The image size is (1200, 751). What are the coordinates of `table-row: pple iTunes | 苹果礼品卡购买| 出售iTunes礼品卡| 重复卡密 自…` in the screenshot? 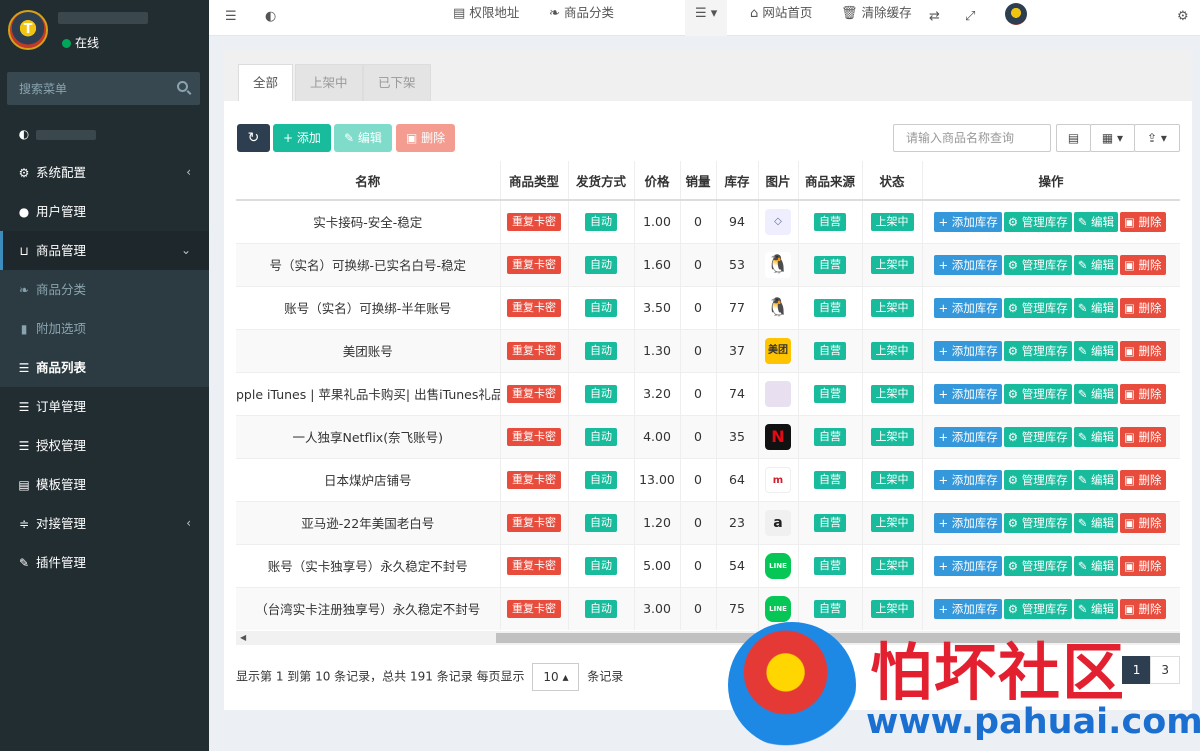 It's located at (708, 393).